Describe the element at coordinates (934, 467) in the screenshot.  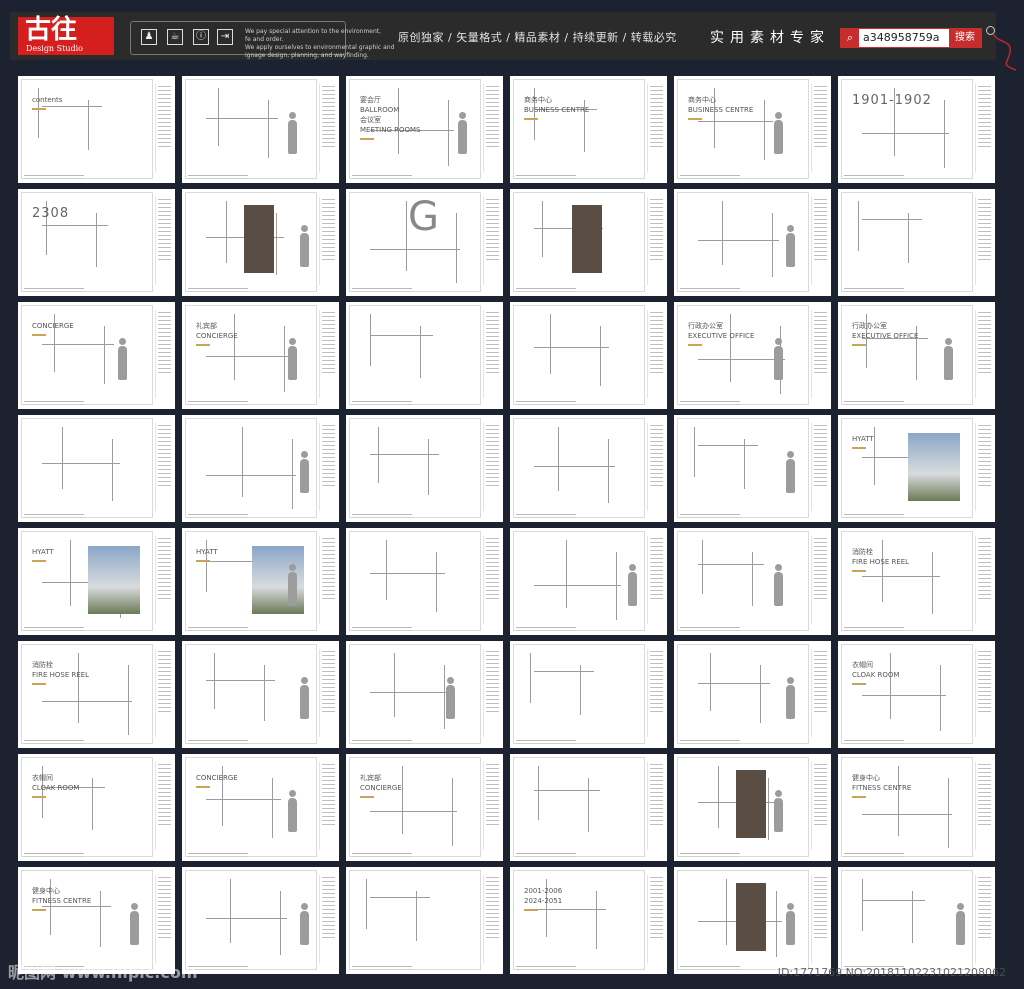
I see `rendering-photo` at that location.